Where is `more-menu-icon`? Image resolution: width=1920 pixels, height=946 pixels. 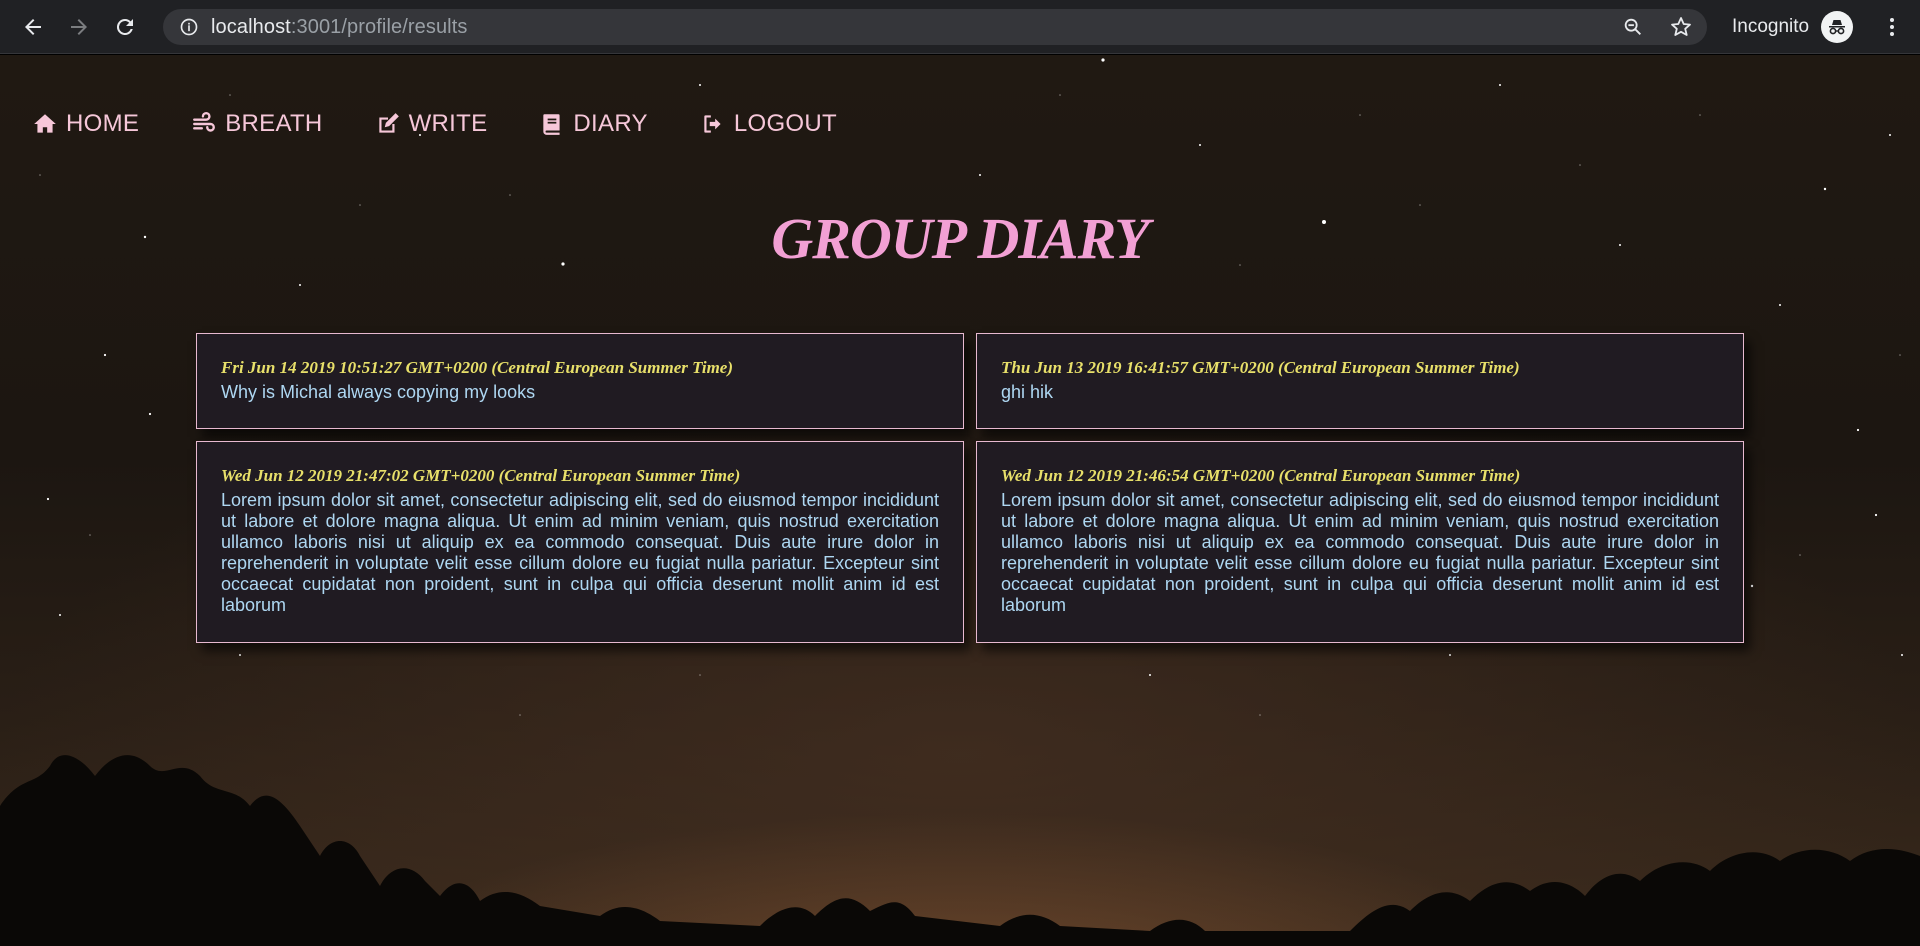
more-menu-icon is located at coordinates (1892, 27).